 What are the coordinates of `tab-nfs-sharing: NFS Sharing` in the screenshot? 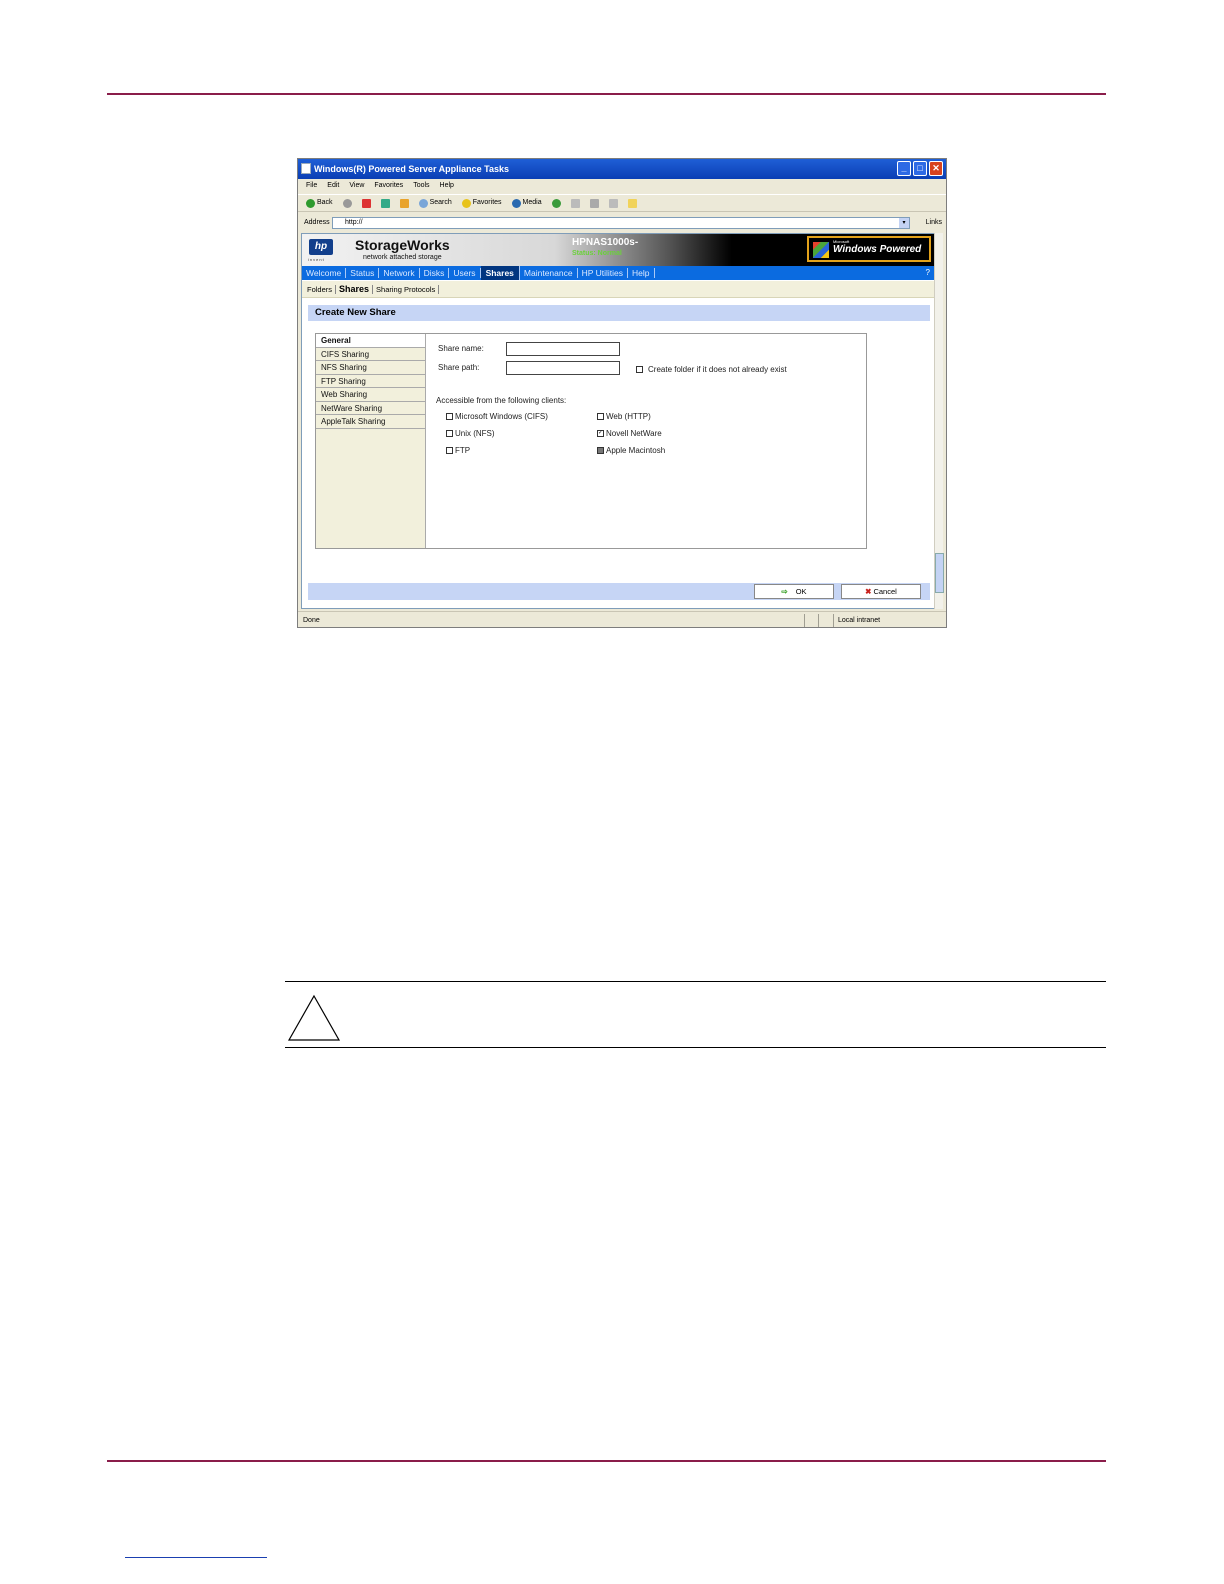 It's located at (370, 368).